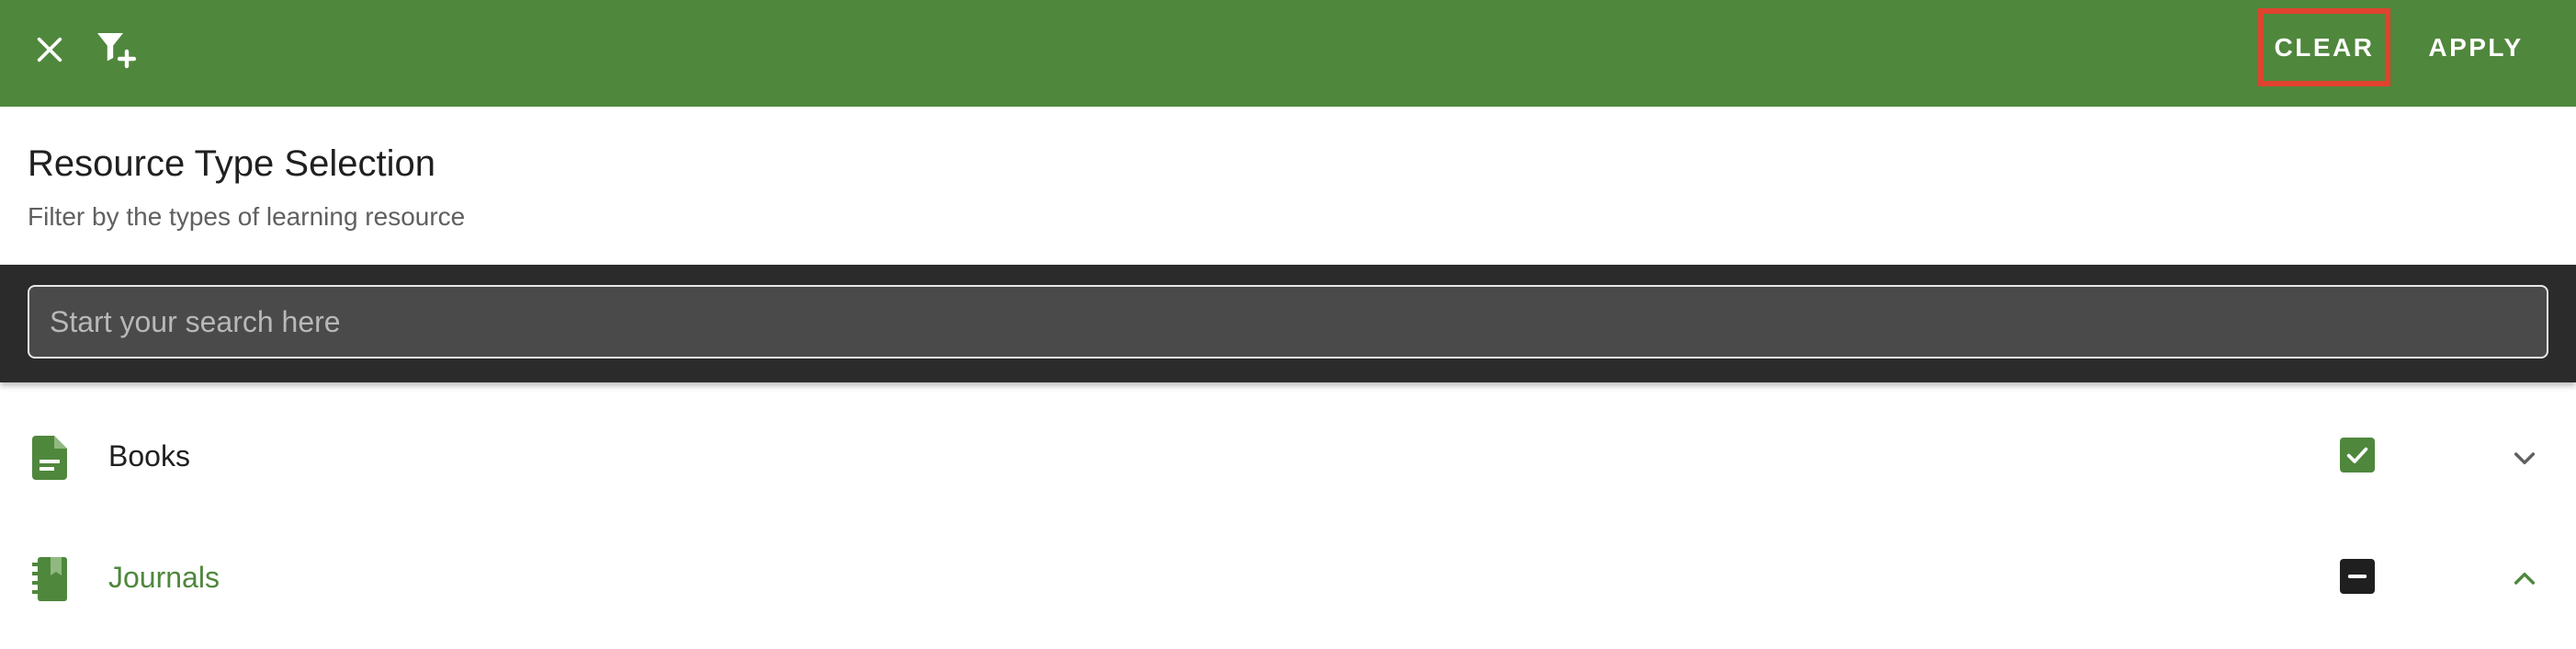 The height and width of the screenshot is (649, 2576). What do you see at coordinates (164, 577) in the screenshot?
I see `list-item-label: Journals` at bounding box center [164, 577].